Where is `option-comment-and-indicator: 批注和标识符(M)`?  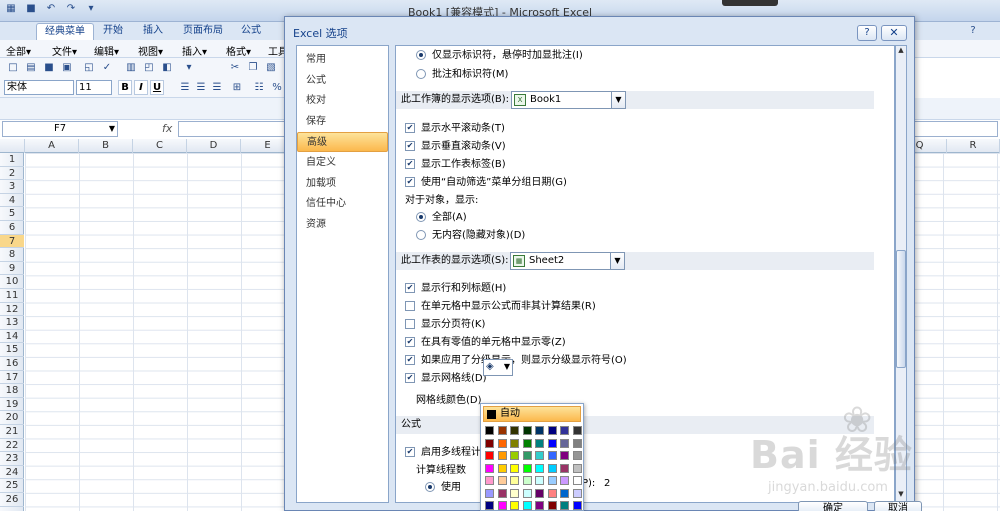 option-comment-and-indicator: 批注和标识符(M) is located at coordinates (462, 72).